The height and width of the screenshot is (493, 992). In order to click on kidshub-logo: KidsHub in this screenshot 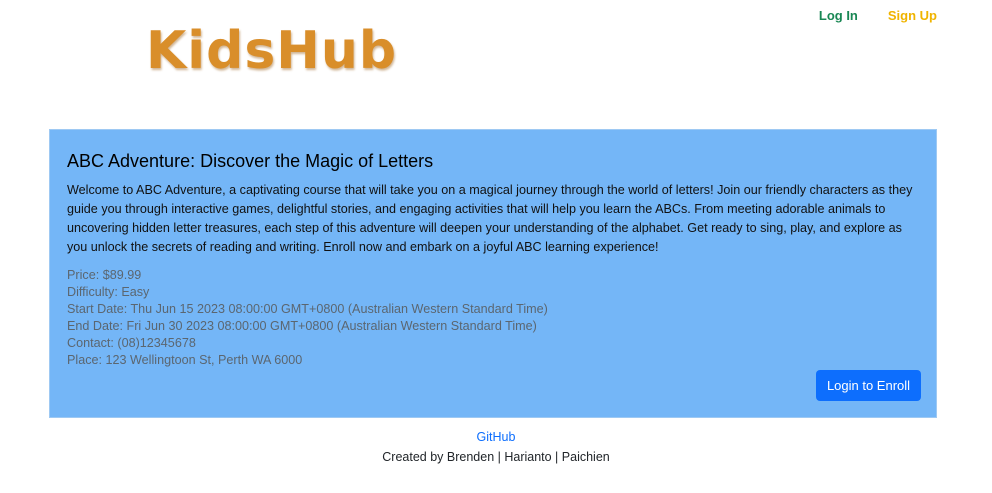, I will do `click(272, 51)`.